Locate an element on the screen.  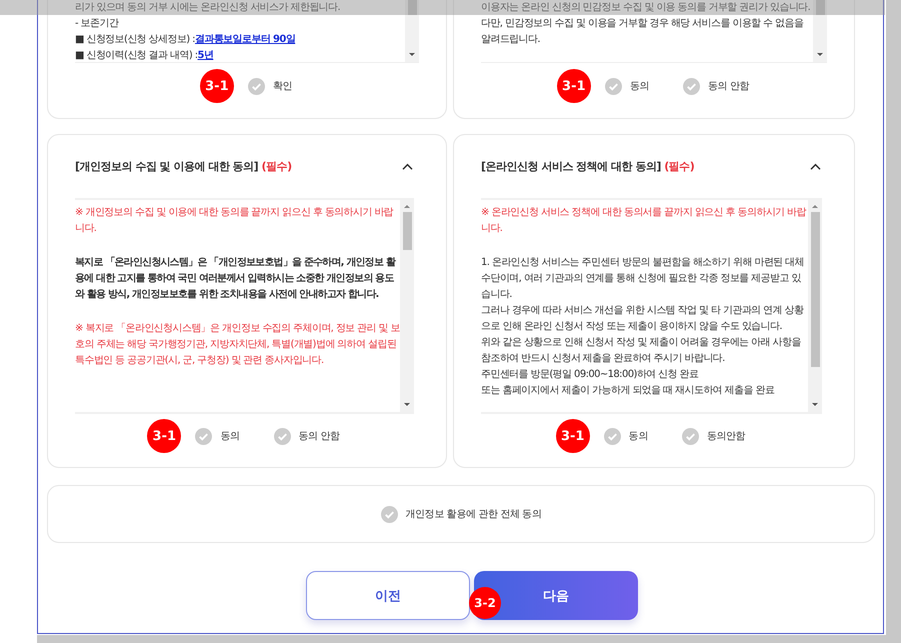
terms-text: 리가 있으며 동의 거부 시에는 온라인신청 서비스가 제한됩니다. is located at coordinates (207, 7).